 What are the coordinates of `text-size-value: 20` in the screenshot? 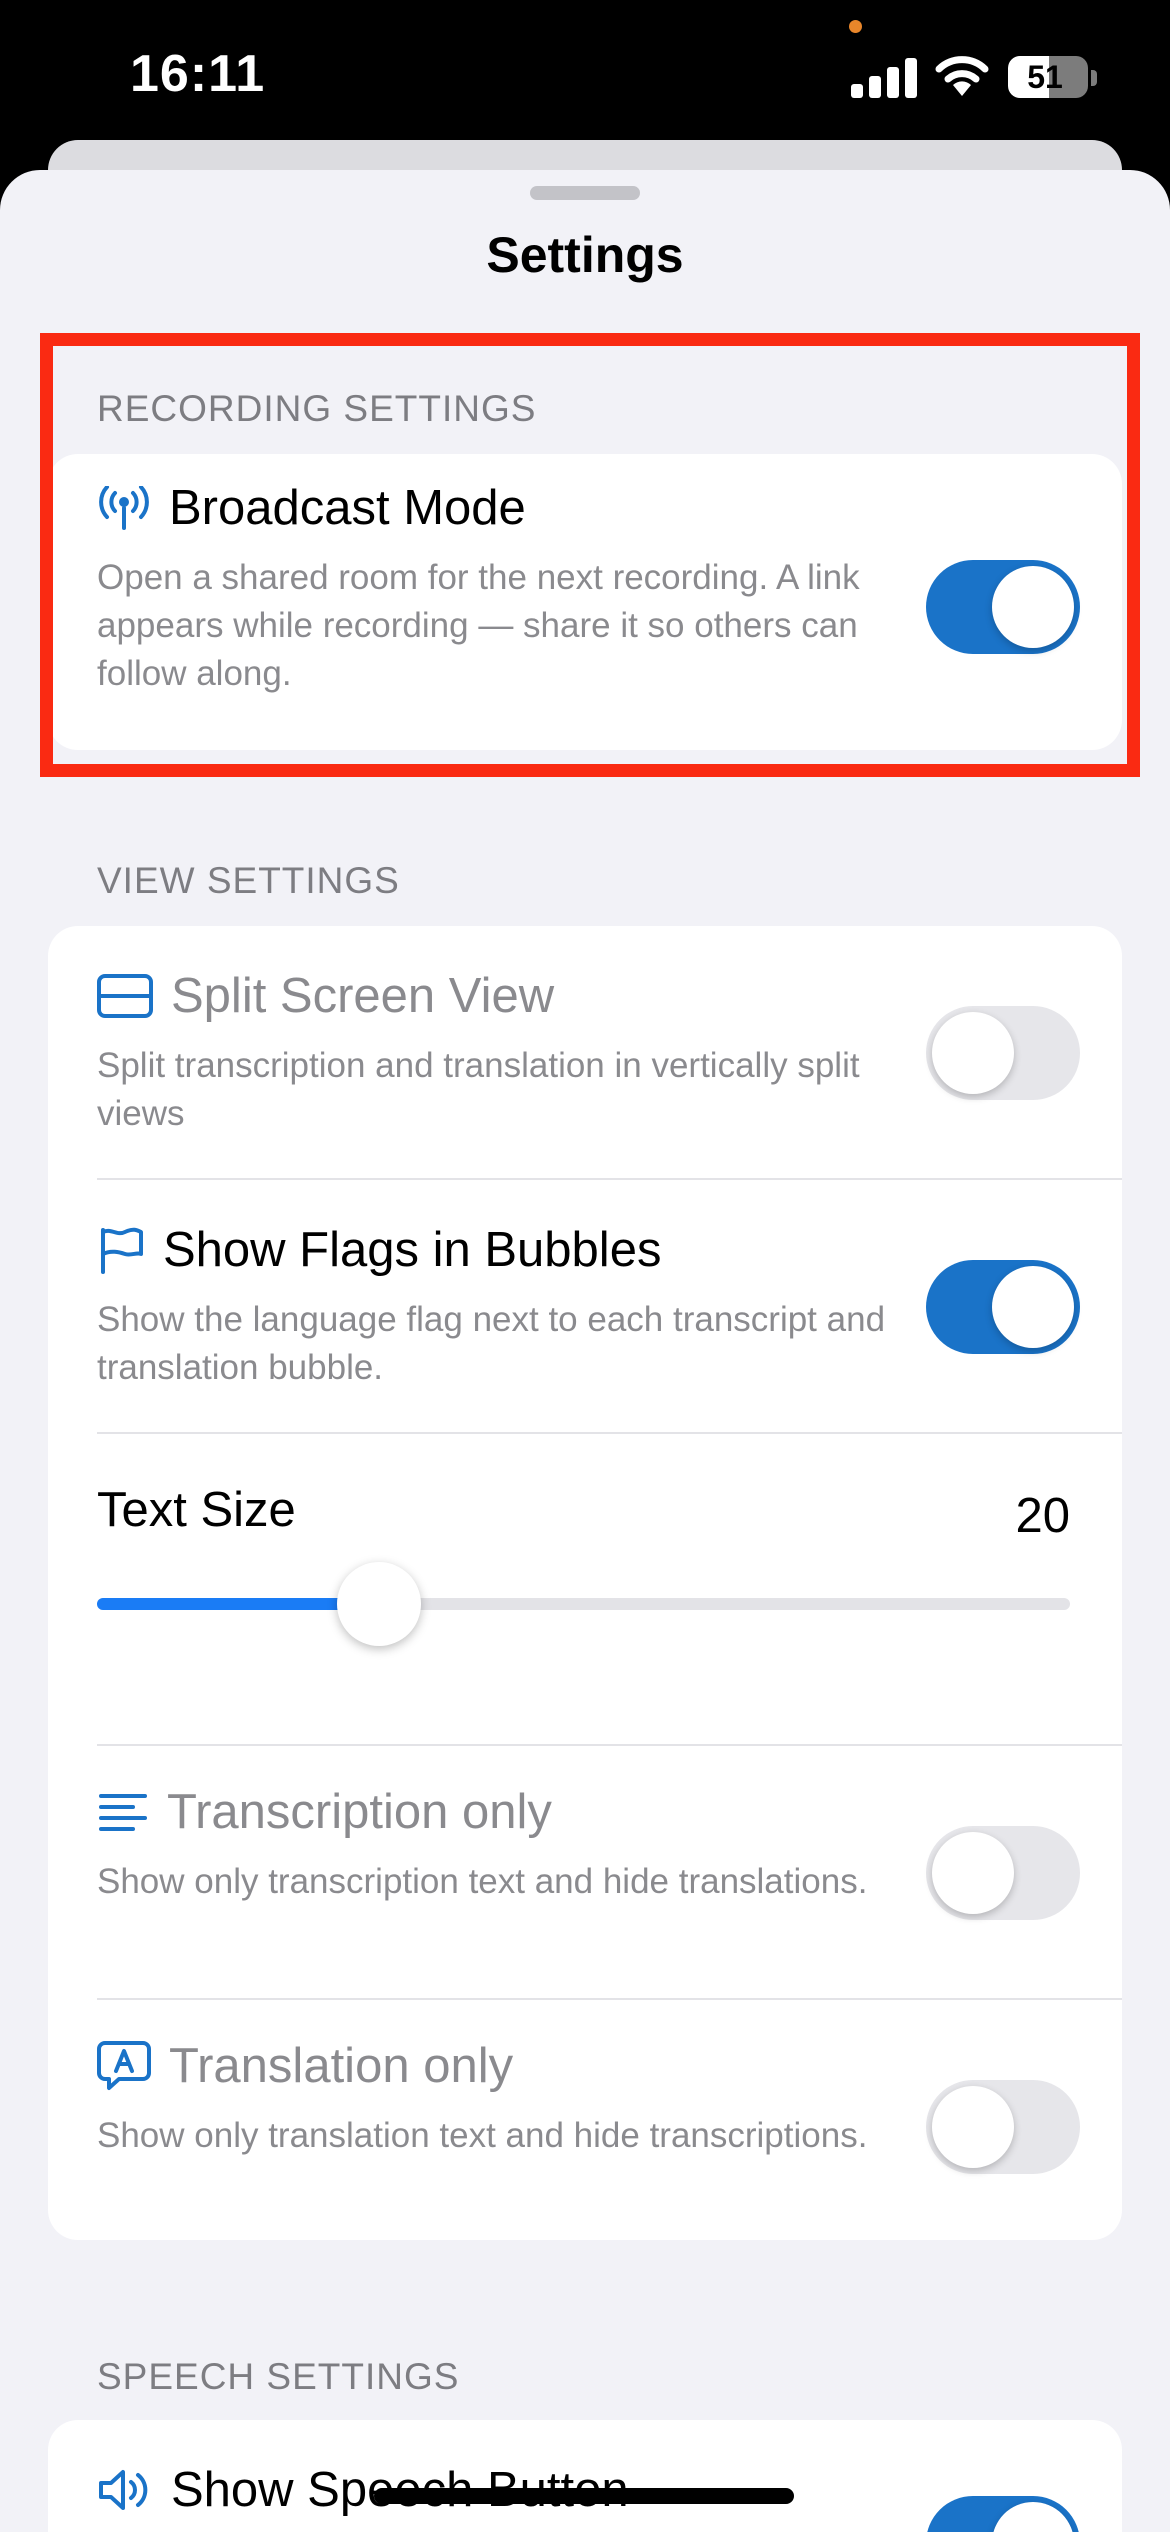 It's located at (1042, 1516).